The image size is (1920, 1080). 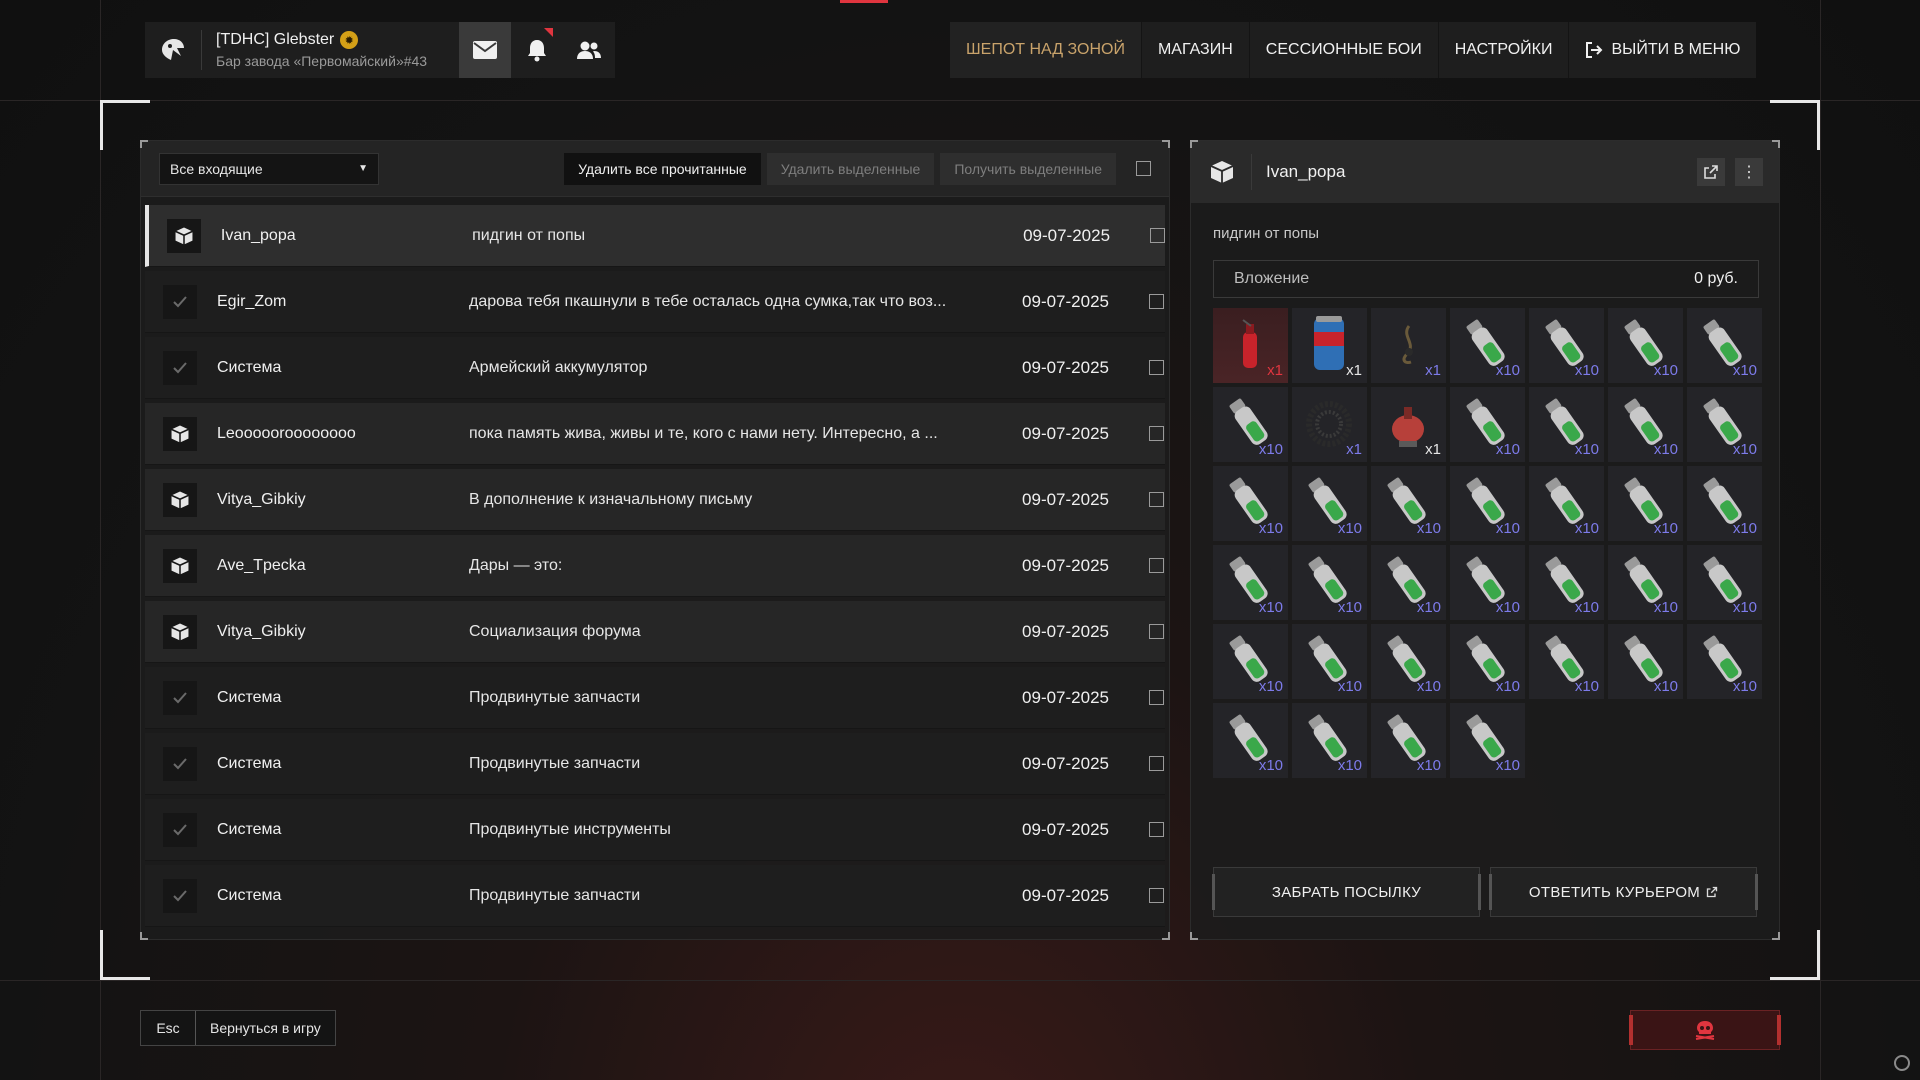 What do you see at coordinates (655, 368) in the screenshot?
I see `inbox-row: Система Армейский аккумулятор 09-07-2025` at bounding box center [655, 368].